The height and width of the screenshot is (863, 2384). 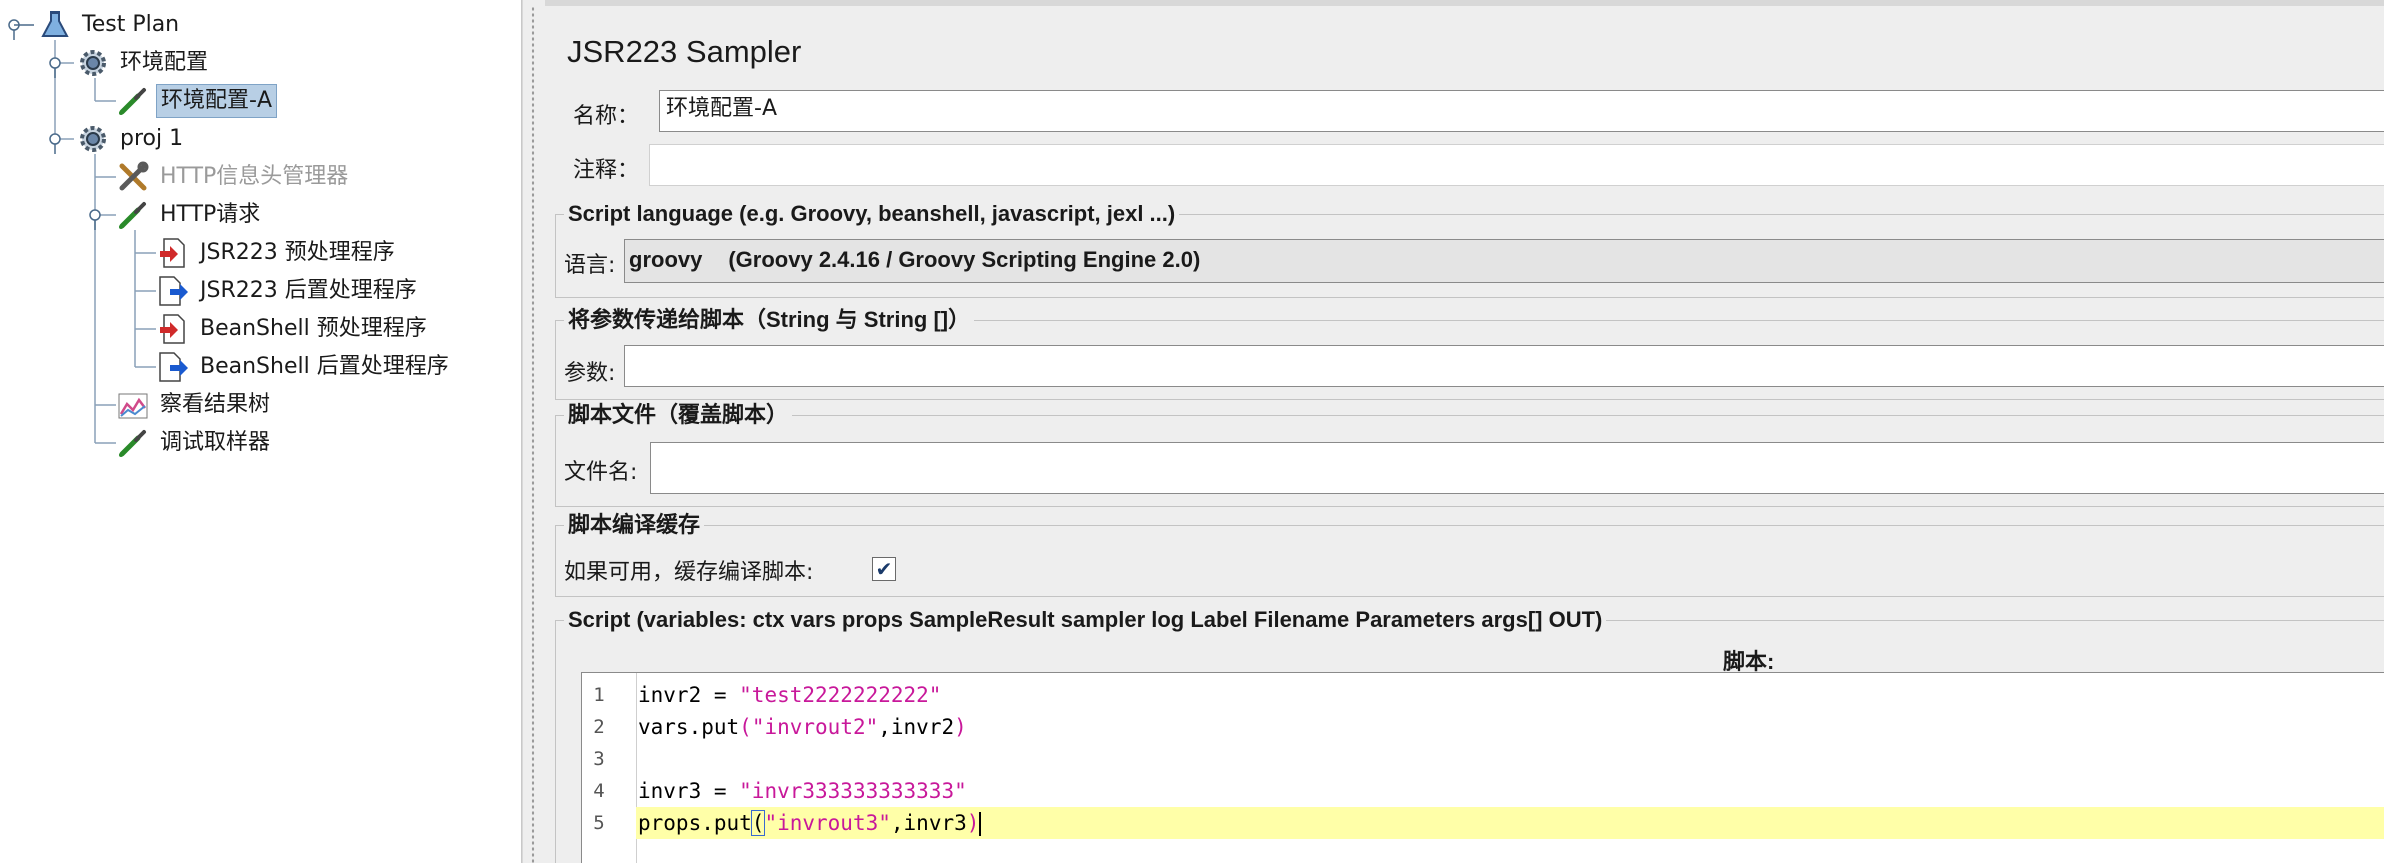 I want to click on string-literal: "test2222222222", so click(x=840, y=695).